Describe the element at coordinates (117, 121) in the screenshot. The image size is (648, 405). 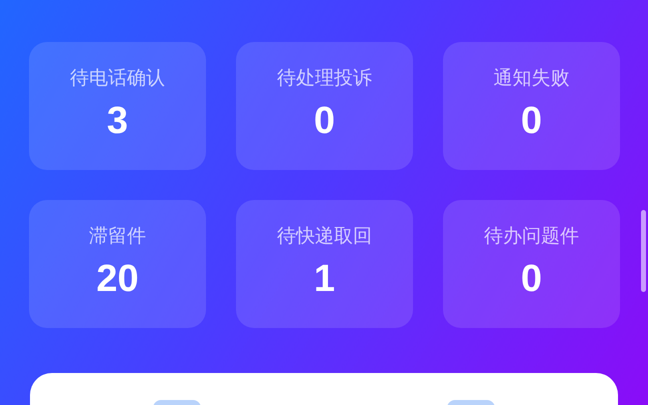
I see `stat-value: 3` at that location.